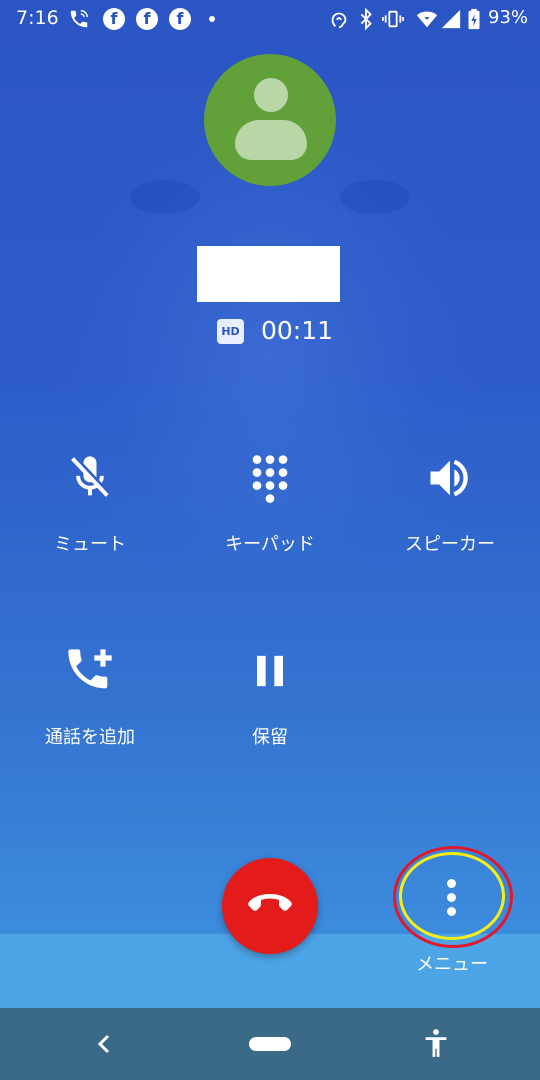  Describe the element at coordinates (212, 19) in the screenshot. I see `dot-icon` at that location.